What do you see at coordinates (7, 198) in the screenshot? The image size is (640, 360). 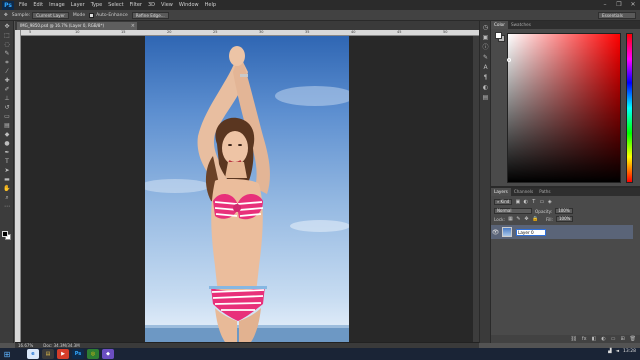 I see `zoom-tool-icon: ⌕` at bounding box center [7, 198].